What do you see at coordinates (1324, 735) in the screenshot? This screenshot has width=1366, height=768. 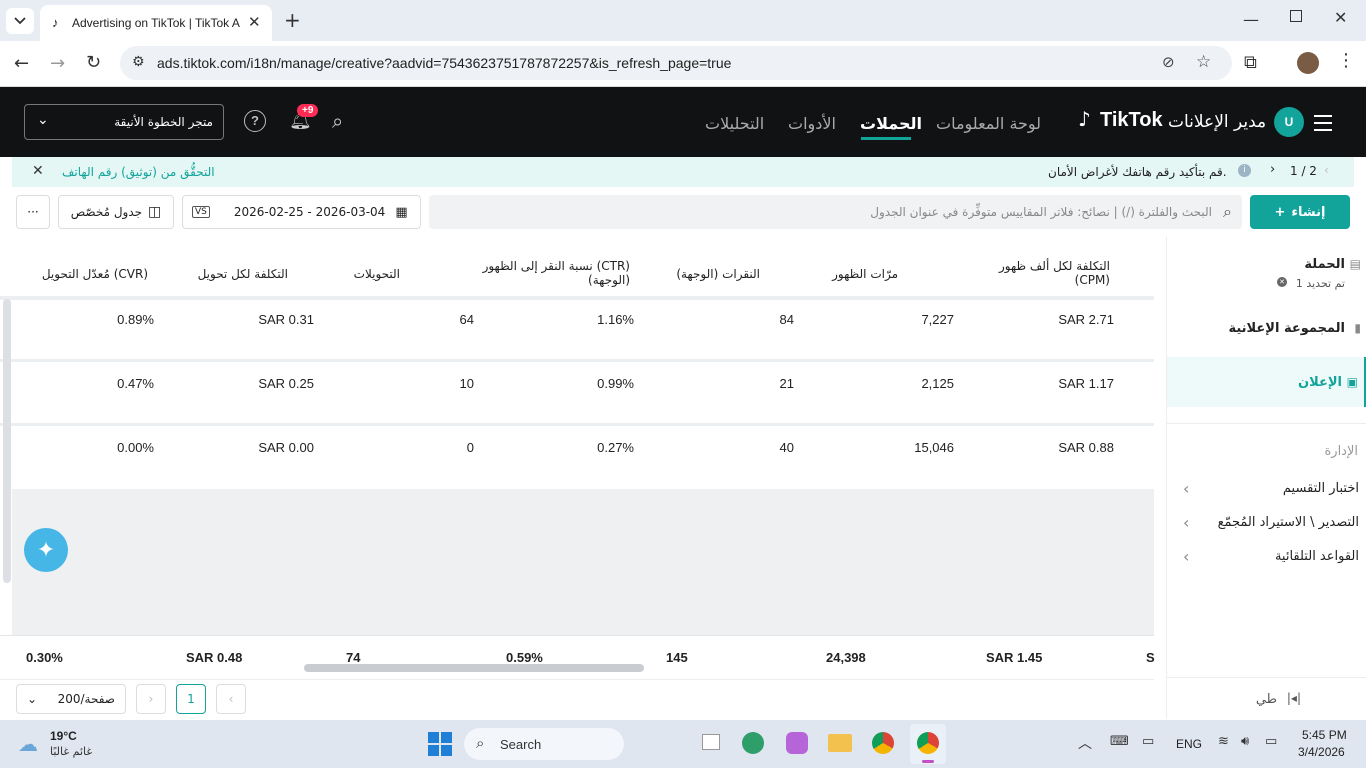 I see `clock-time: 5:45 PM` at bounding box center [1324, 735].